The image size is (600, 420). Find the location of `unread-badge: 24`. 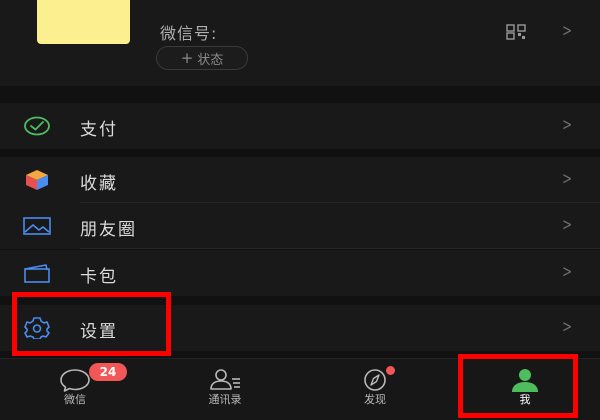

unread-badge: 24 is located at coordinates (108, 372).